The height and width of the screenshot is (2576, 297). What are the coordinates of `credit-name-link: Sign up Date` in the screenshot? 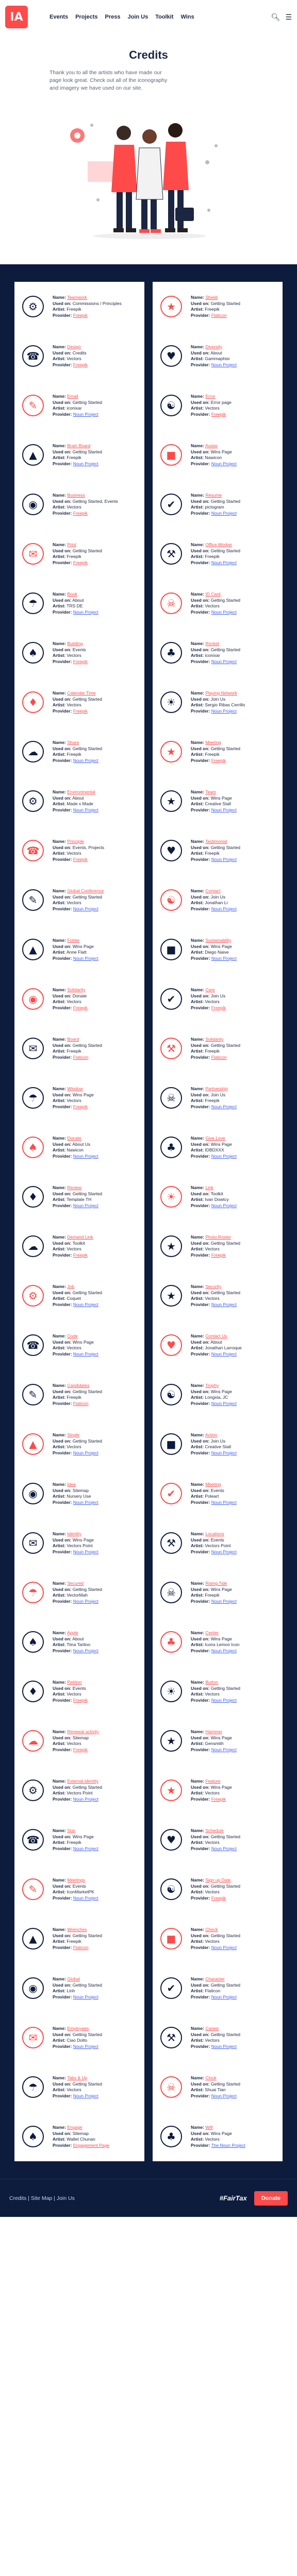 It's located at (217, 1880).